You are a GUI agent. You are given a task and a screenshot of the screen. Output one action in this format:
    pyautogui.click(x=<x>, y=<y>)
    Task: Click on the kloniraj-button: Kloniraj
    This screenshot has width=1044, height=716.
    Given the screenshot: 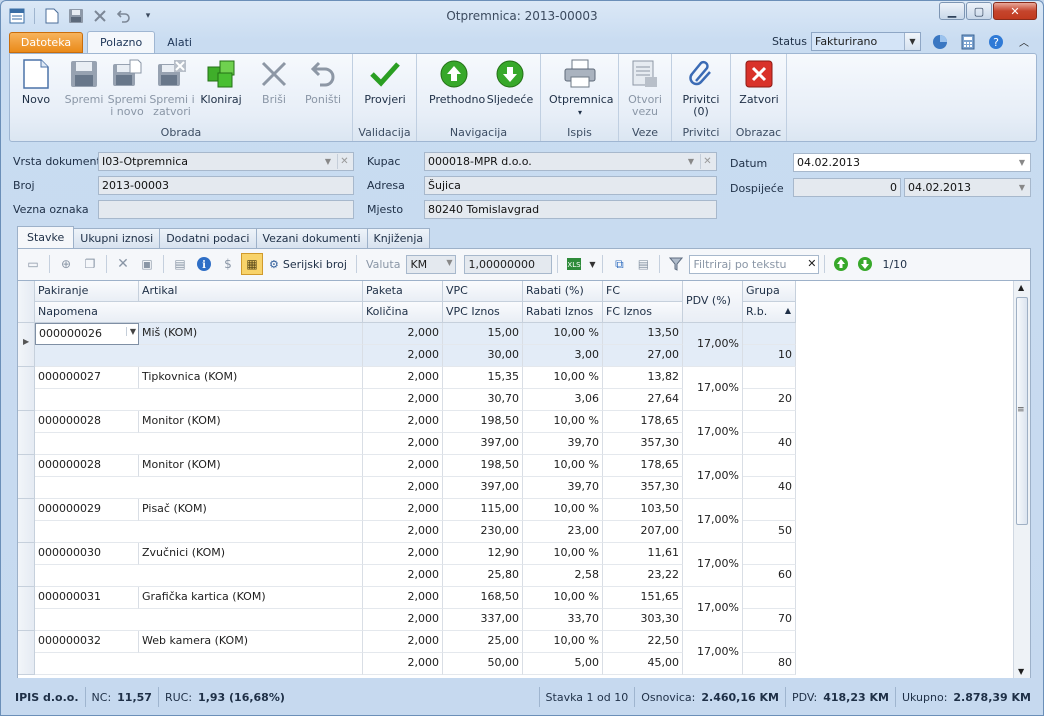 What is the action you would take?
    pyautogui.click(x=221, y=82)
    